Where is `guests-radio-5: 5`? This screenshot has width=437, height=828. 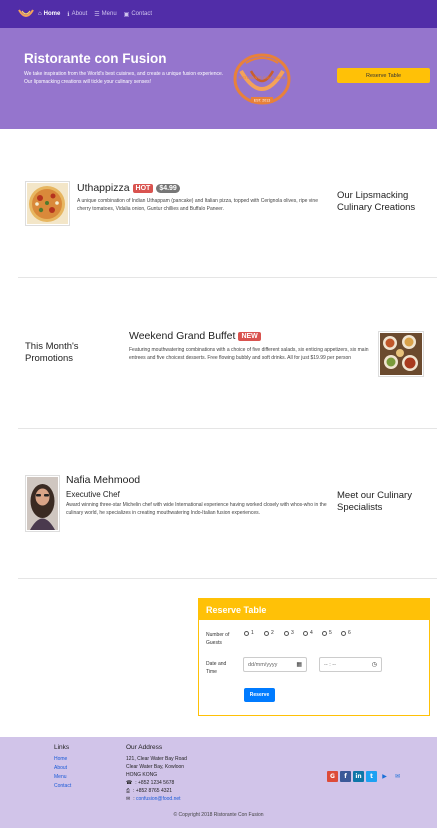
guests-radio-5: 5 is located at coordinates (327, 633).